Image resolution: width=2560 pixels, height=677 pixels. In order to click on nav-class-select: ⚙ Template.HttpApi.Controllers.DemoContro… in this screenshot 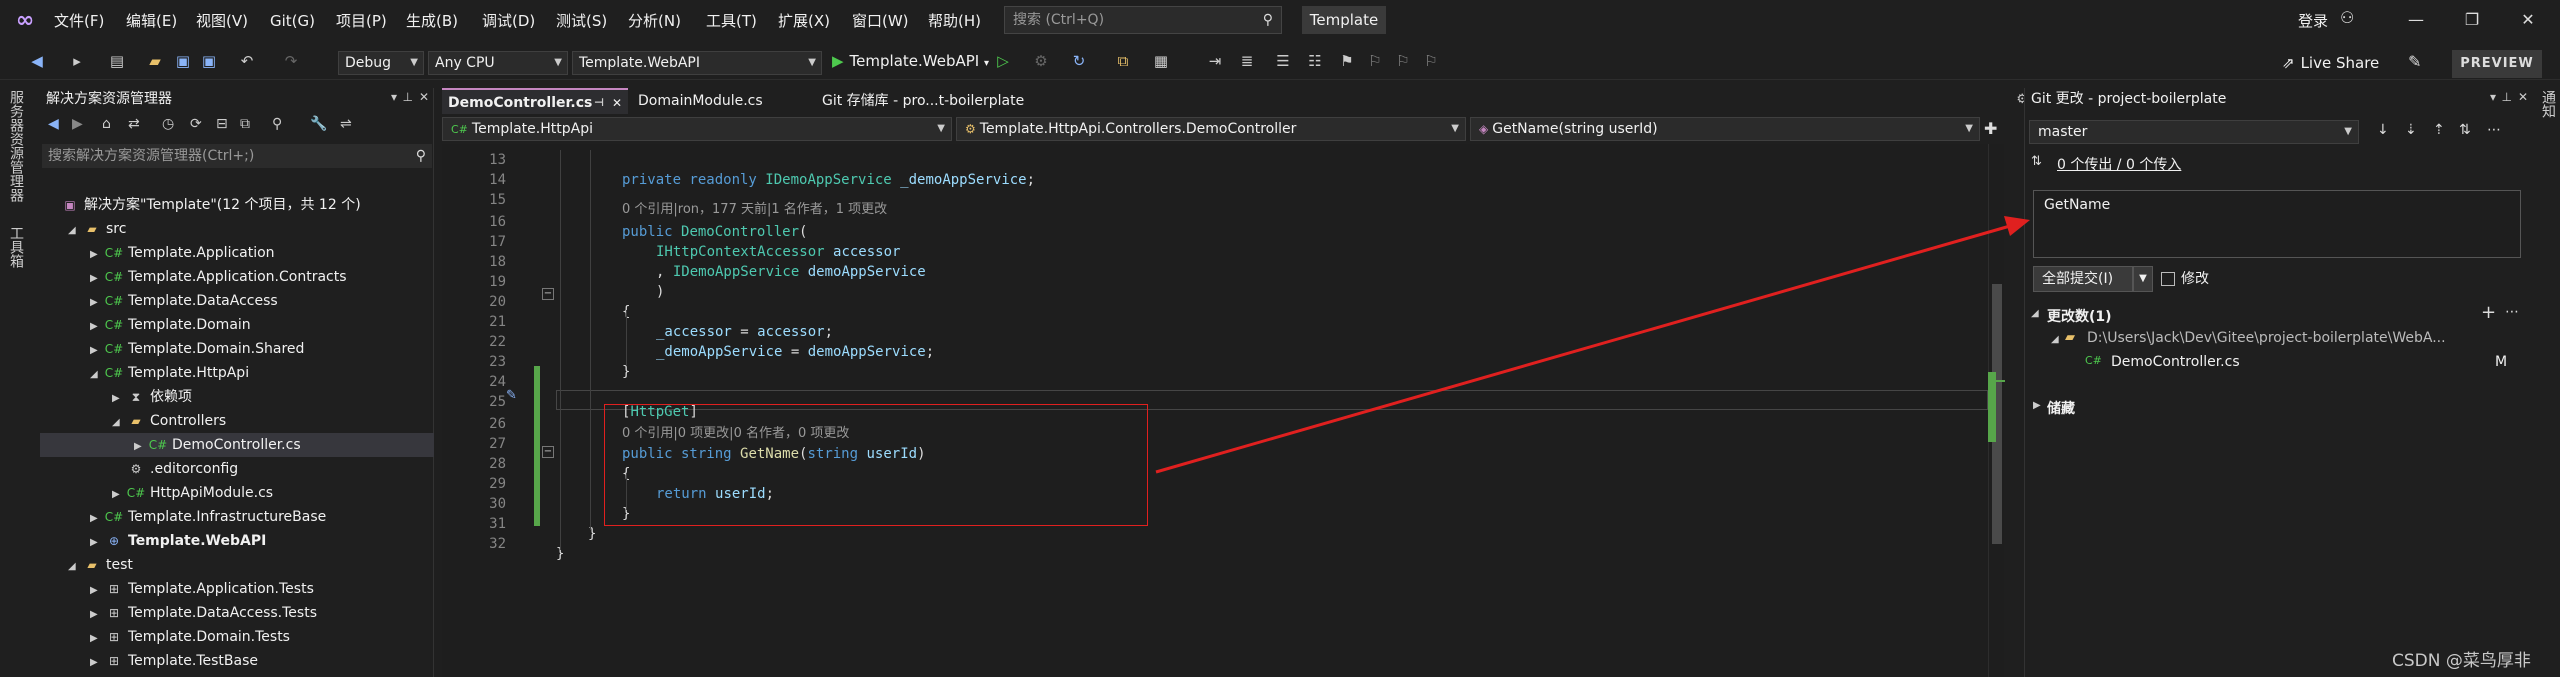, I will do `click(1211, 129)`.